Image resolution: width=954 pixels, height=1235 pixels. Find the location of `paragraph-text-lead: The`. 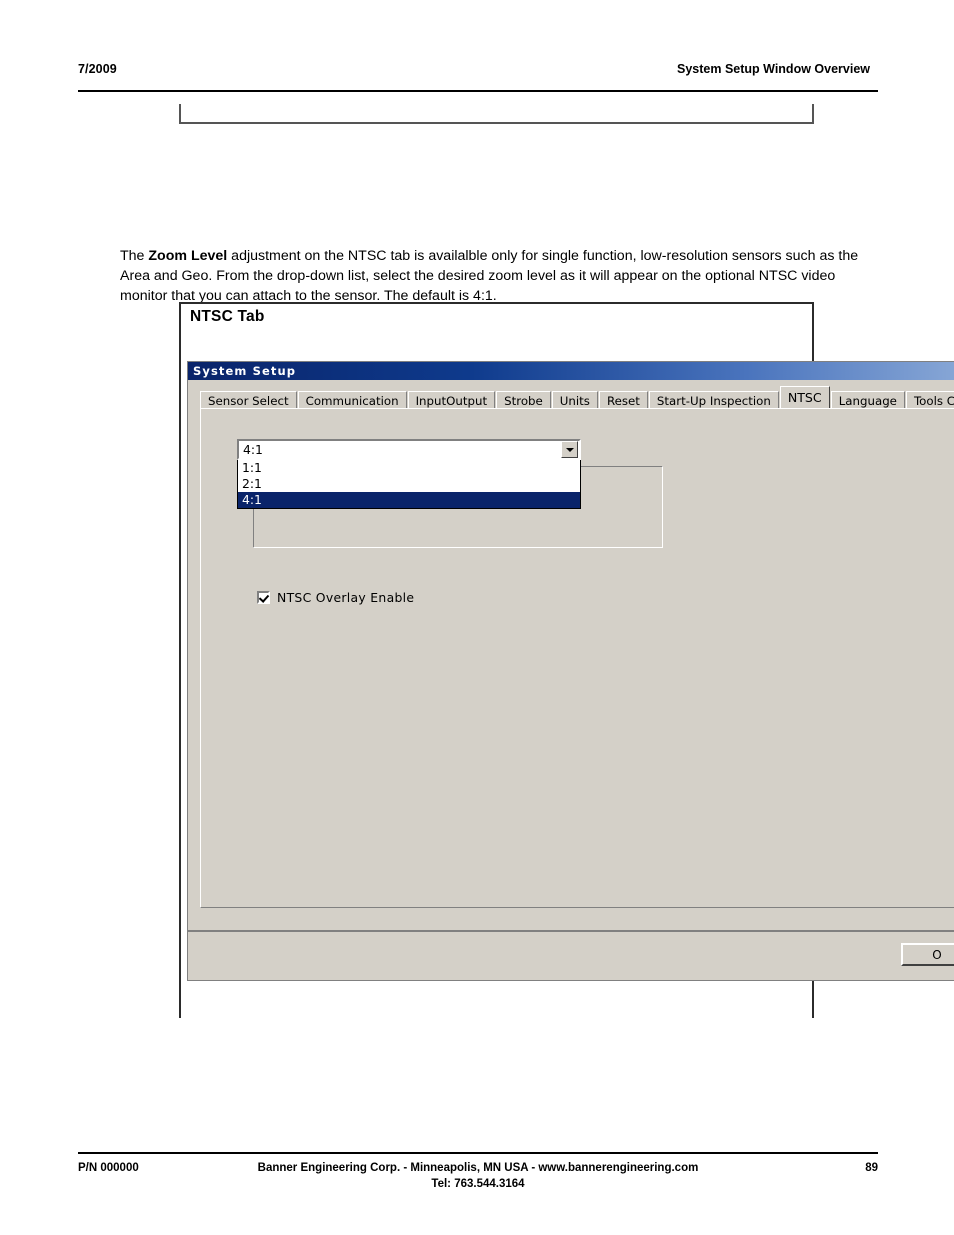

paragraph-text-lead: The is located at coordinates (134, 256).